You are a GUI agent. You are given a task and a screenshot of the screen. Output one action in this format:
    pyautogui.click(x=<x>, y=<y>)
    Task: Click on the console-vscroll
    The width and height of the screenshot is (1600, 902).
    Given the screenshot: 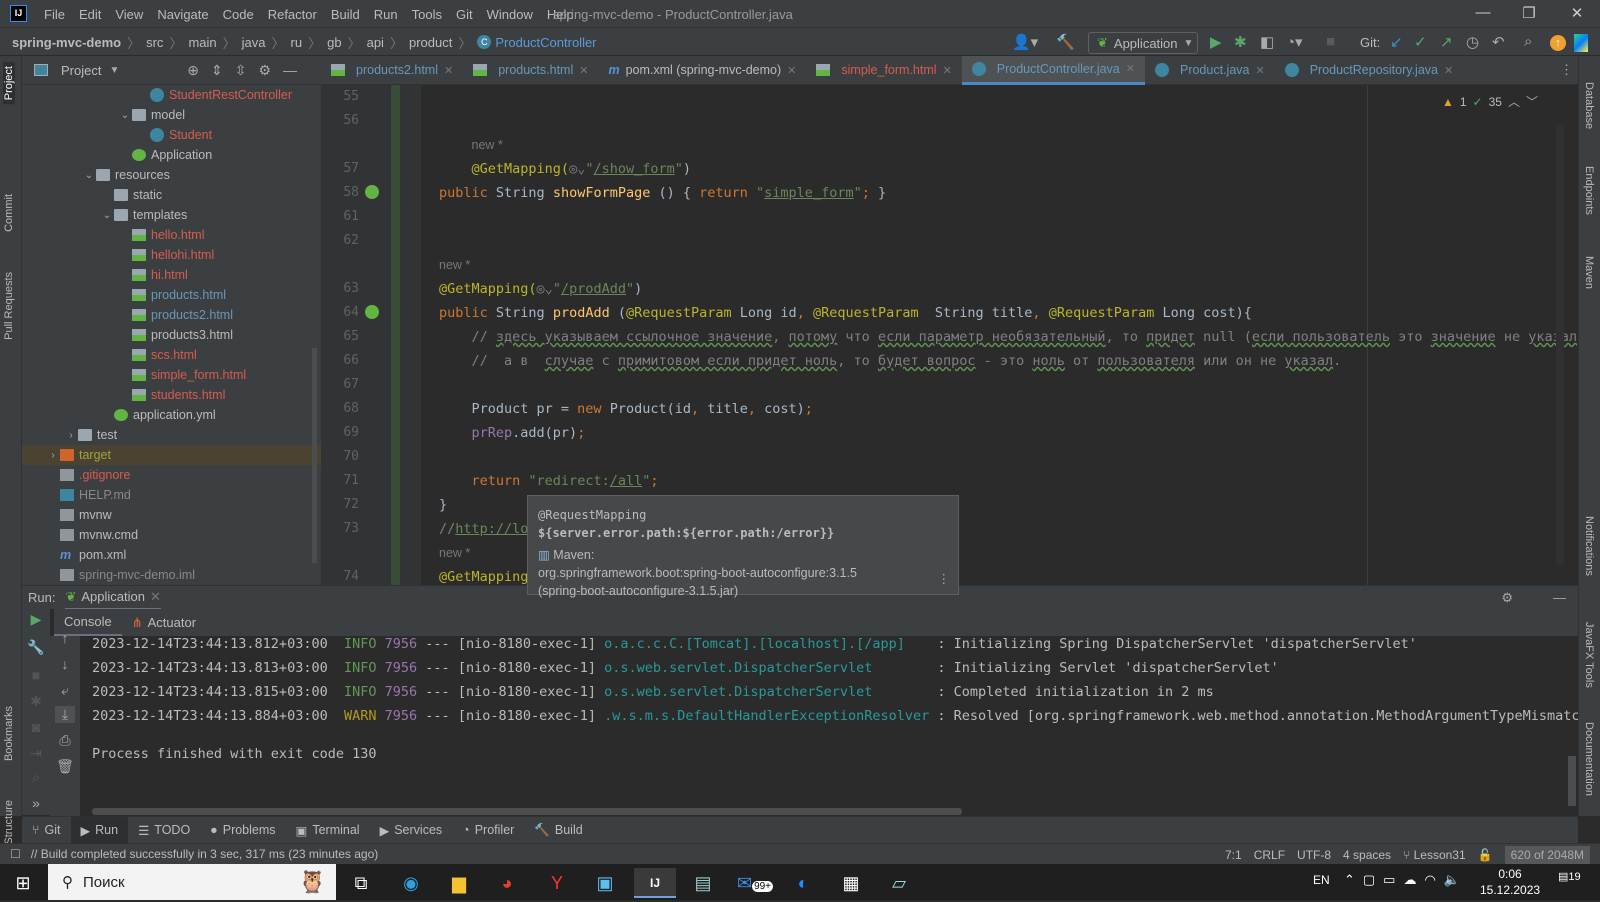 What is the action you would take?
    pyautogui.click(x=1572, y=781)
    